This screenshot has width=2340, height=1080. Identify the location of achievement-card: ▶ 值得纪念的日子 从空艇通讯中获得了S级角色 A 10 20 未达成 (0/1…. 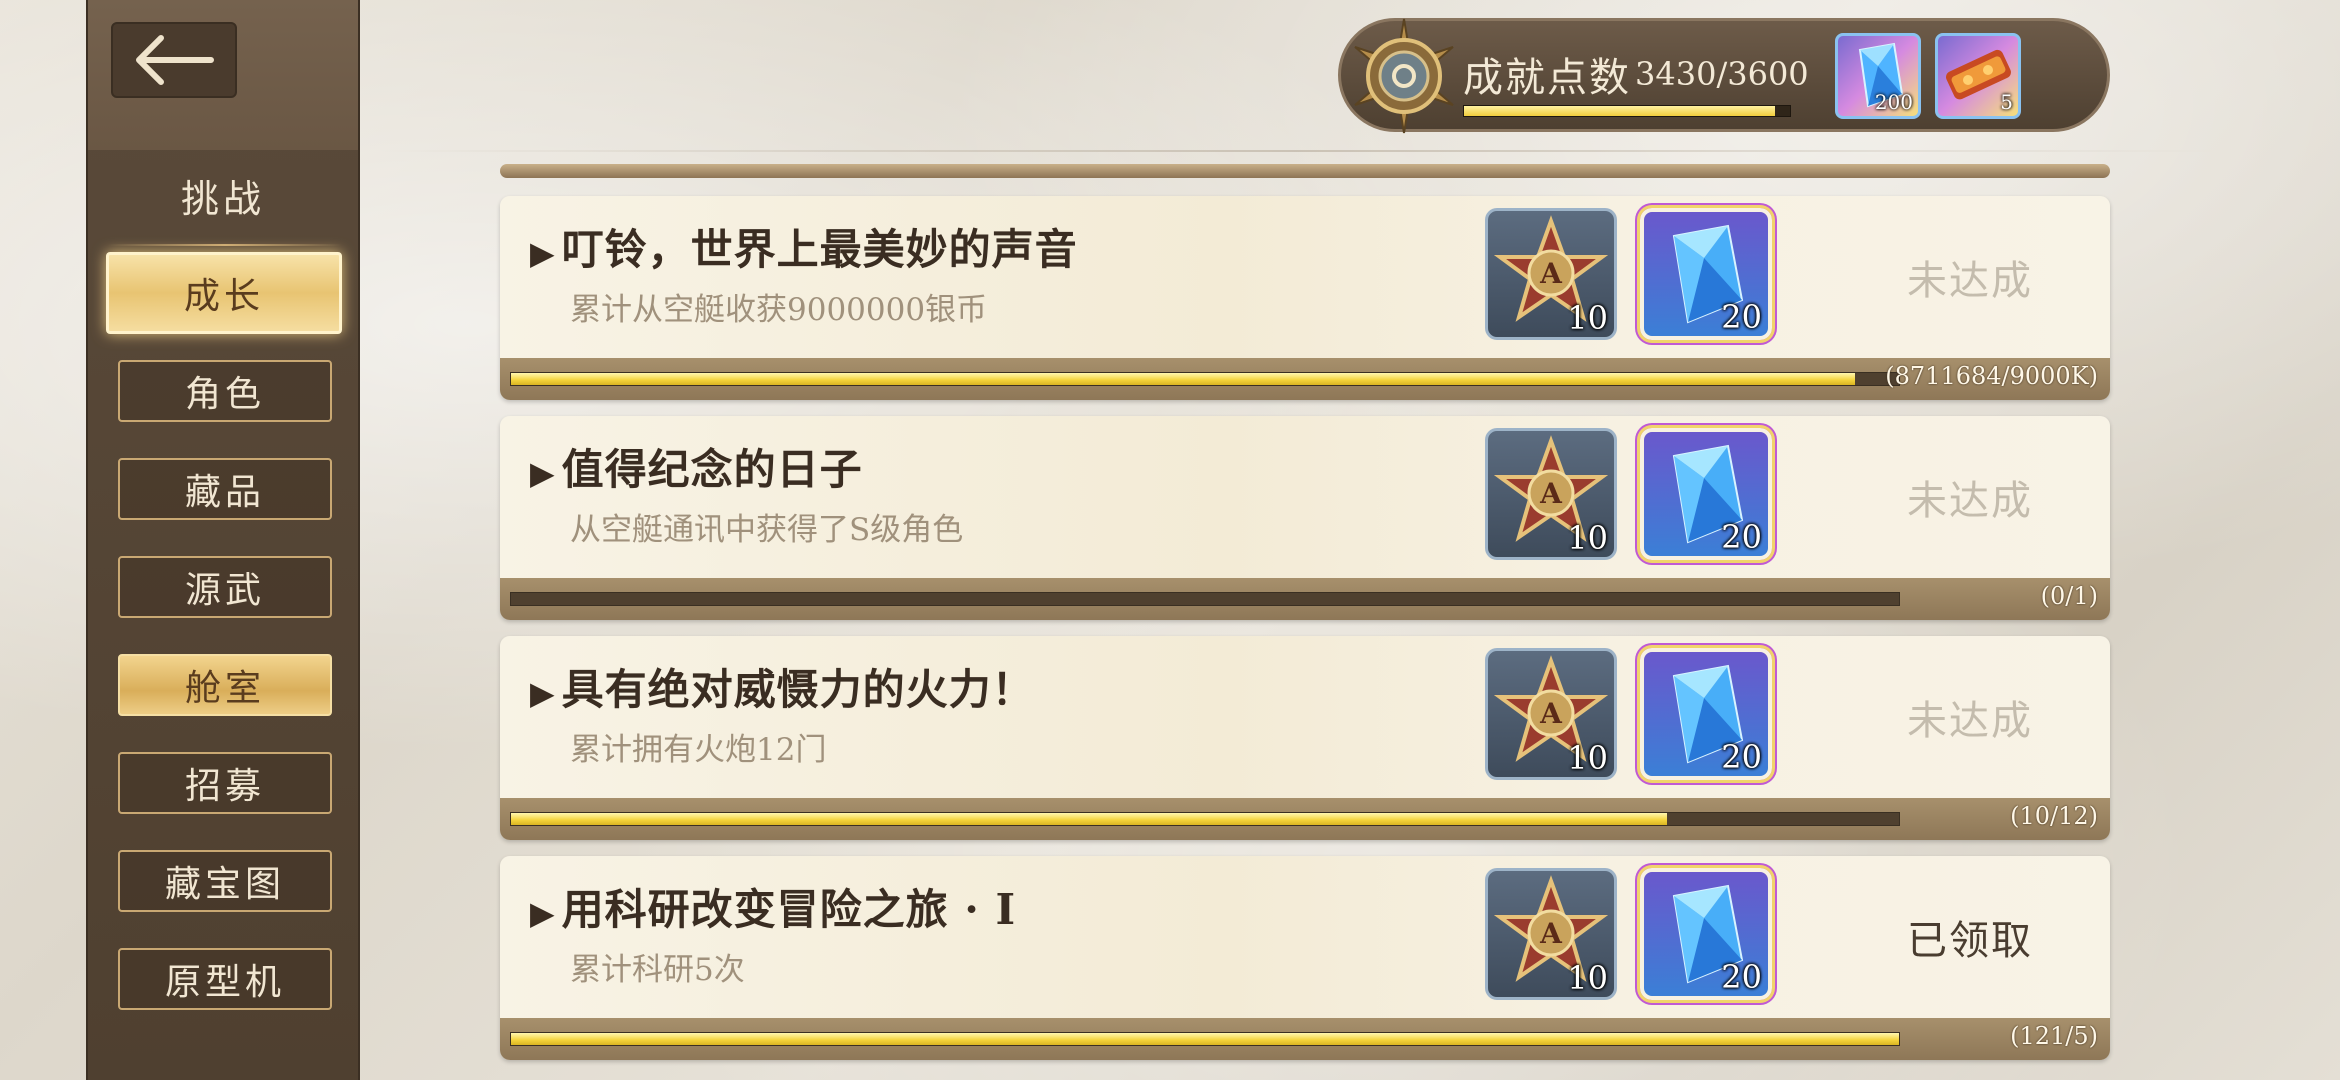
(1305, 518).